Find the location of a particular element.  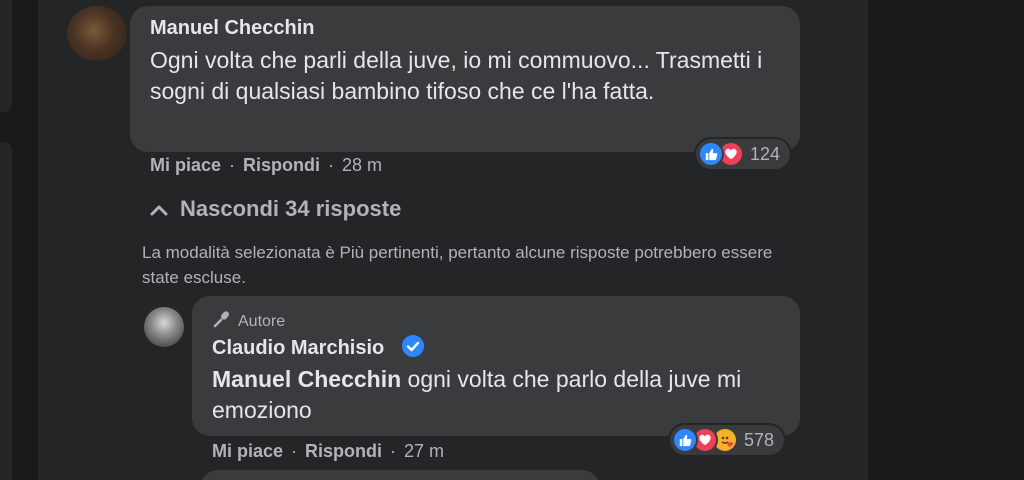

reaction-count: 578 is located at coordinates (759, 439).